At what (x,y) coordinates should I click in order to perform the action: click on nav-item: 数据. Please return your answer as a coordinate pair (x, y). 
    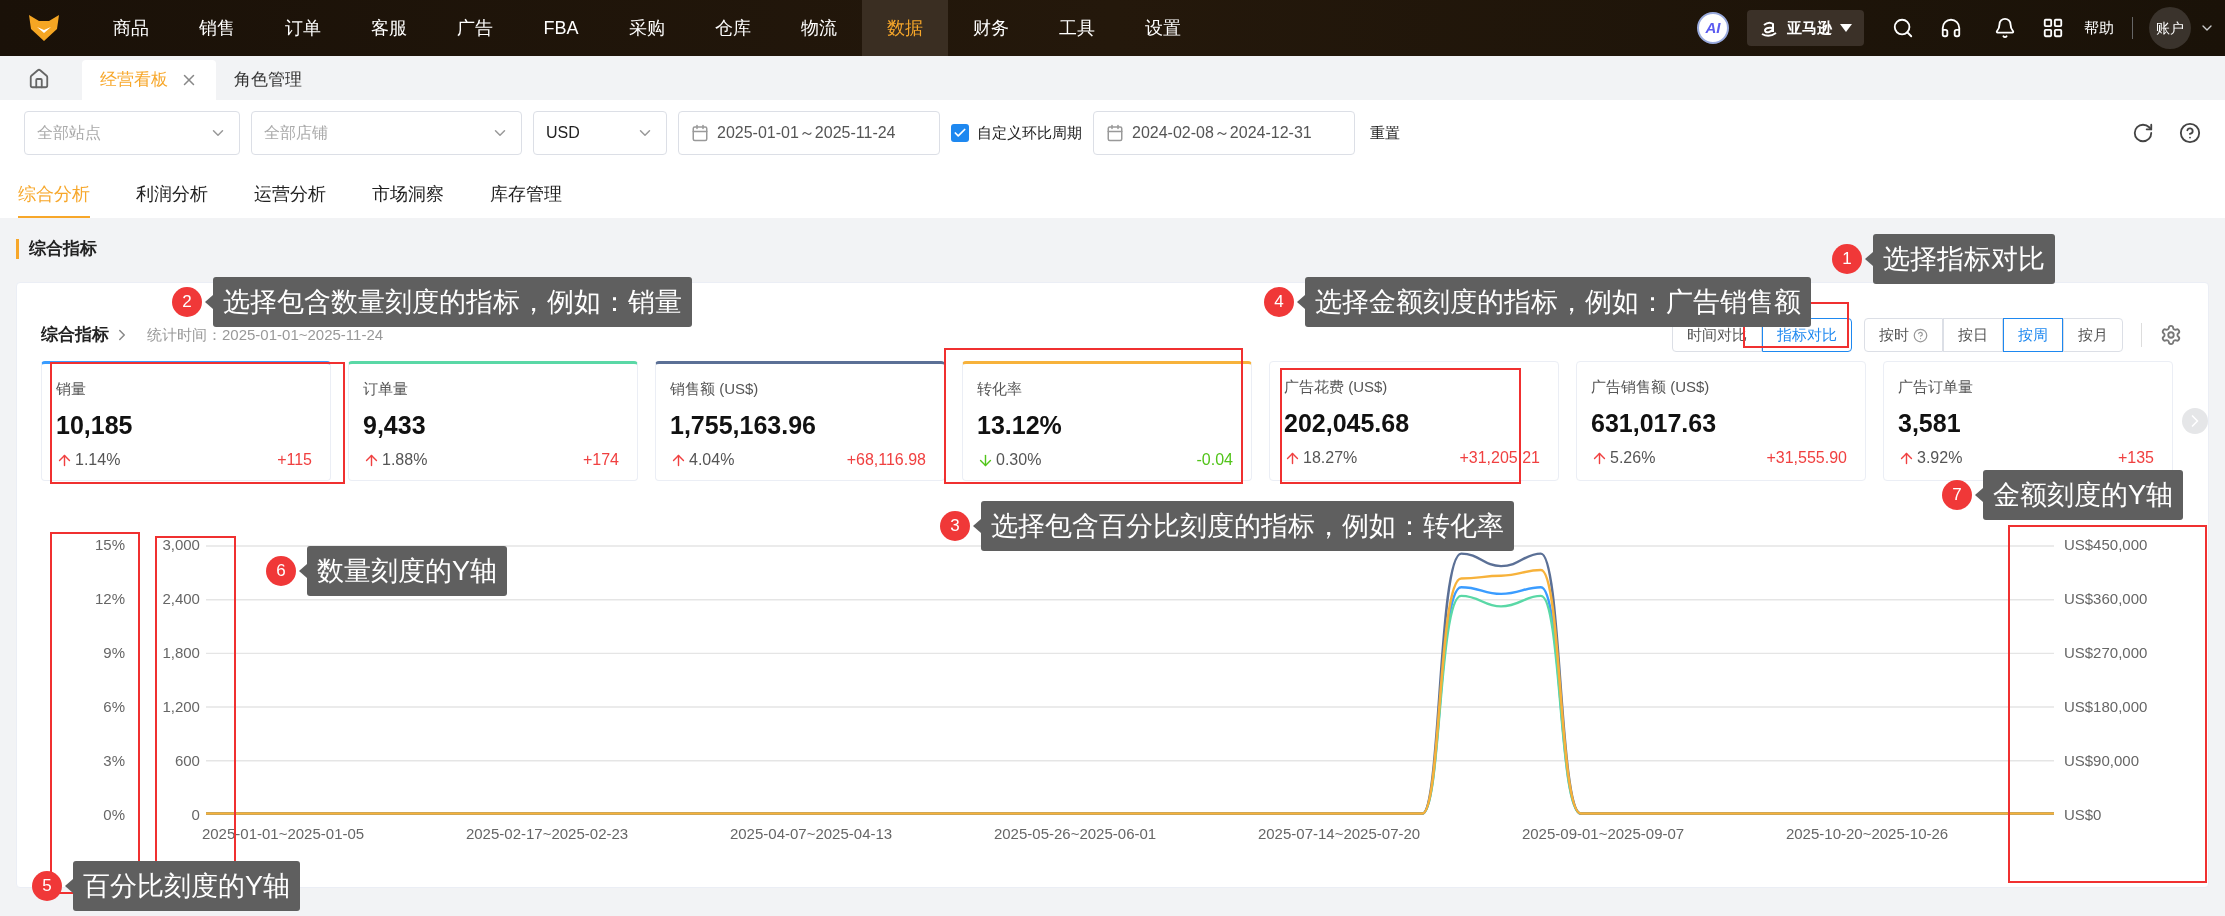
    Looking at the image, I should click on (905, 28).